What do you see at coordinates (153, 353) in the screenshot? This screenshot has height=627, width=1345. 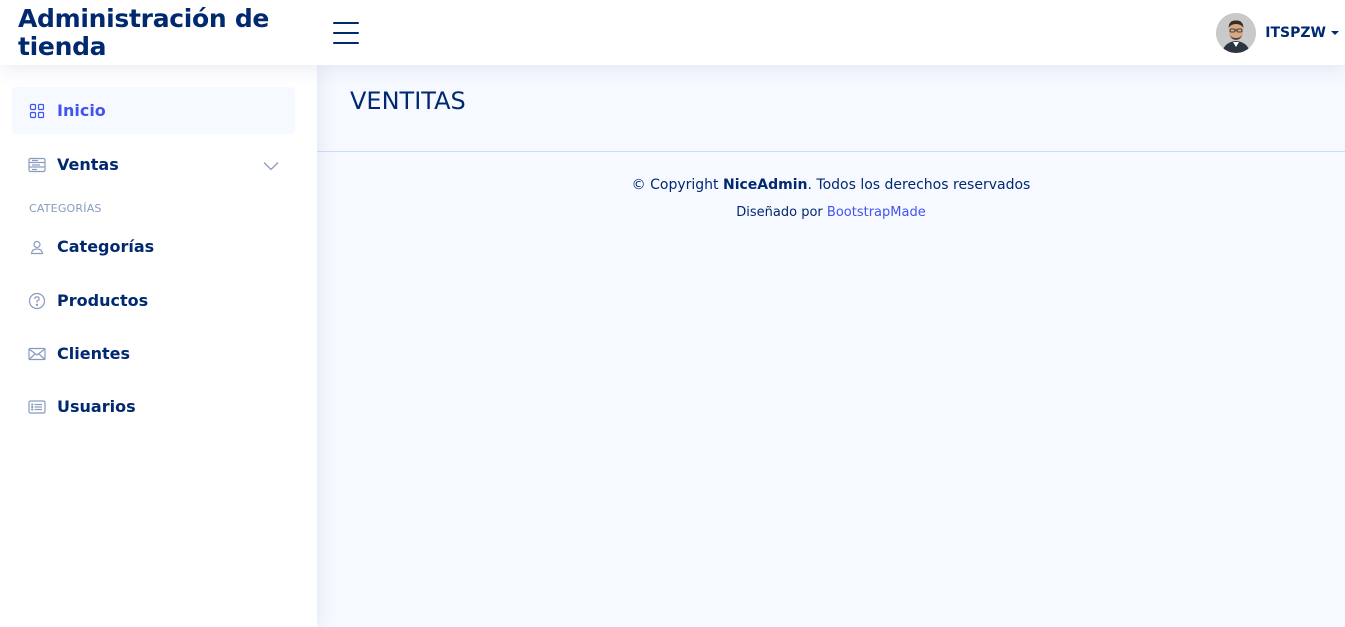 I see `sidebar-item-clientes: Clientes` at bounding box center [153, 353].